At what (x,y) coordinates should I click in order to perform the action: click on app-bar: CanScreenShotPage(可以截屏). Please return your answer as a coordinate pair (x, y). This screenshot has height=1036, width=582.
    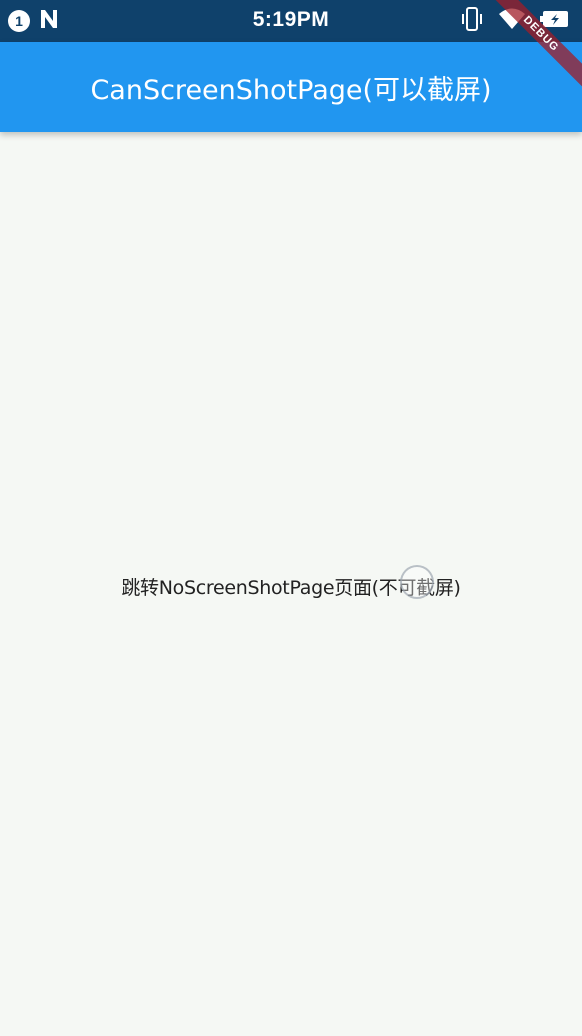
    Looking at the image, I should click on (291, 87).